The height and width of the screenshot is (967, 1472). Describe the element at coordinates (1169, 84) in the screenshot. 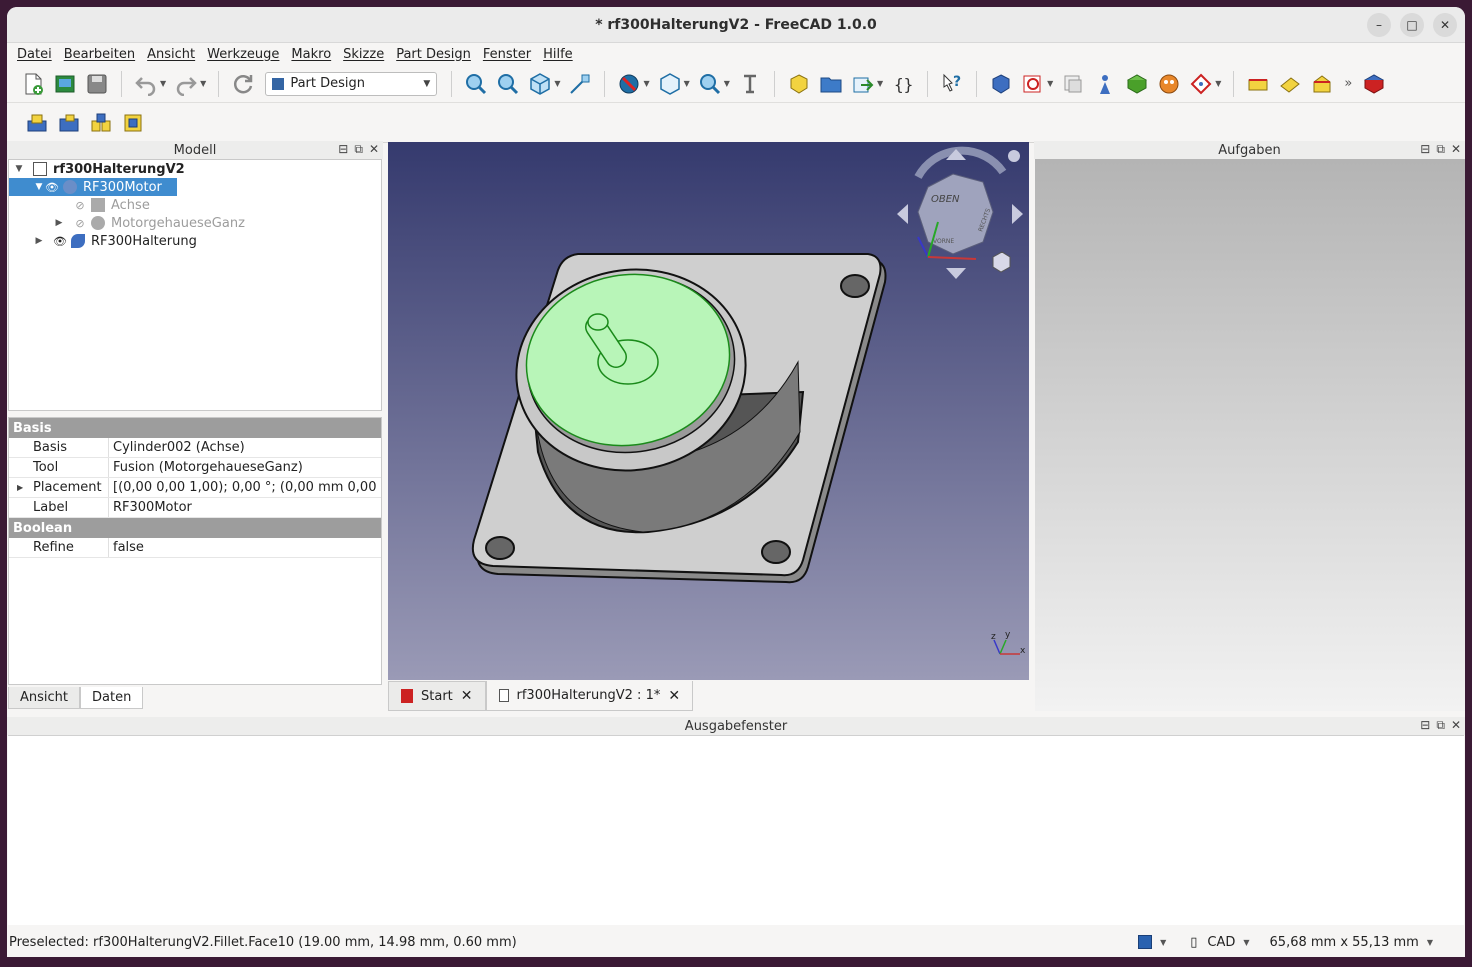

I see `pocket-icon` at that location.